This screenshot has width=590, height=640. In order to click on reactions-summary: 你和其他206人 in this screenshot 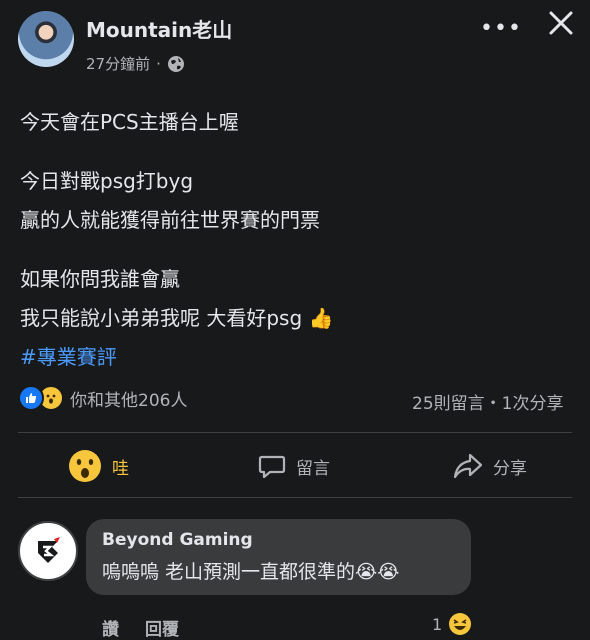, I will do `click(102, 398)`.